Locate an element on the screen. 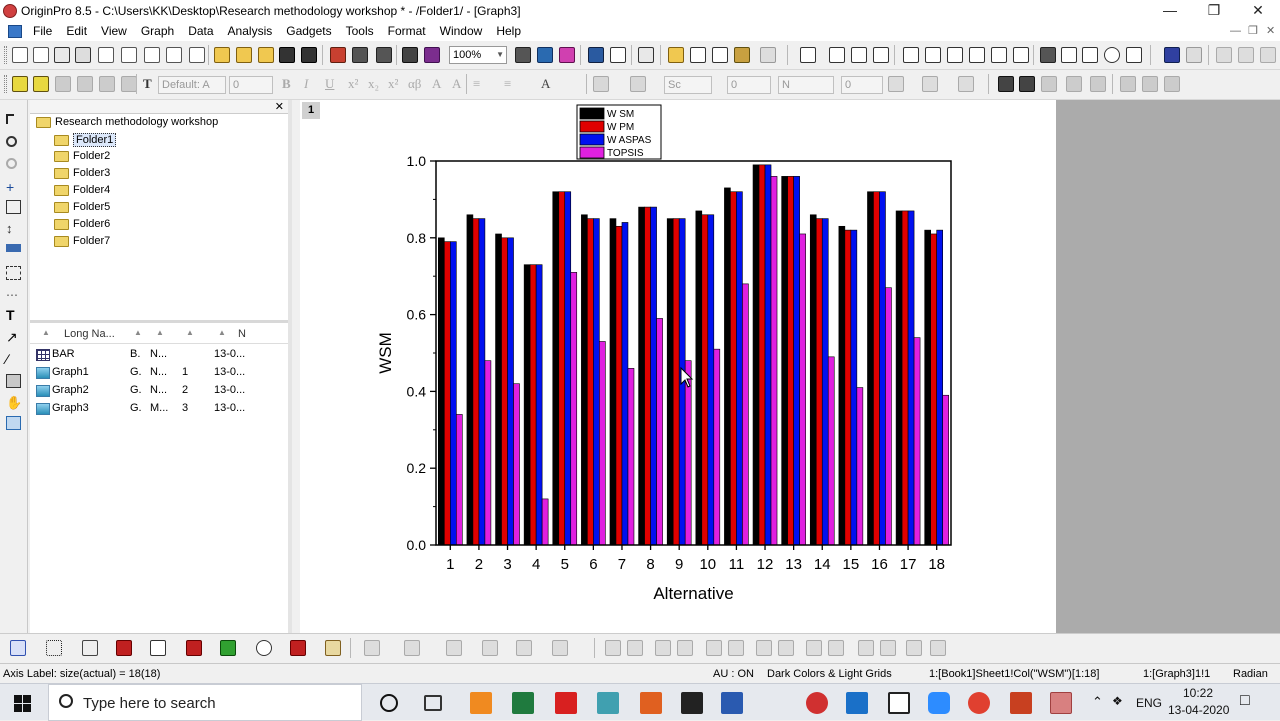 The width and height of the screenshot is (1280, 721). line-color-icon is located at coordinates (638, 84).